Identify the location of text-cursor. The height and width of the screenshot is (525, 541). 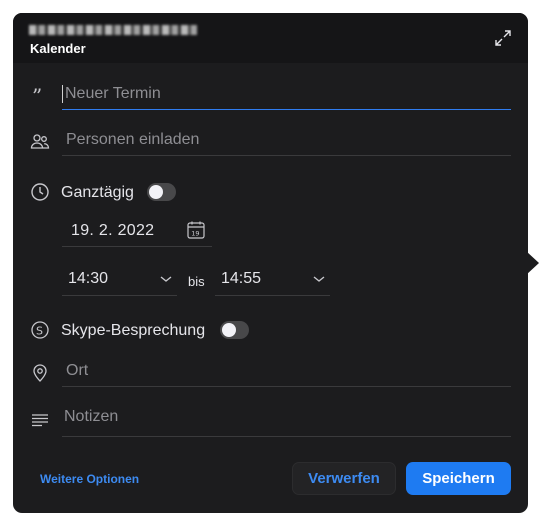
(62, 93).